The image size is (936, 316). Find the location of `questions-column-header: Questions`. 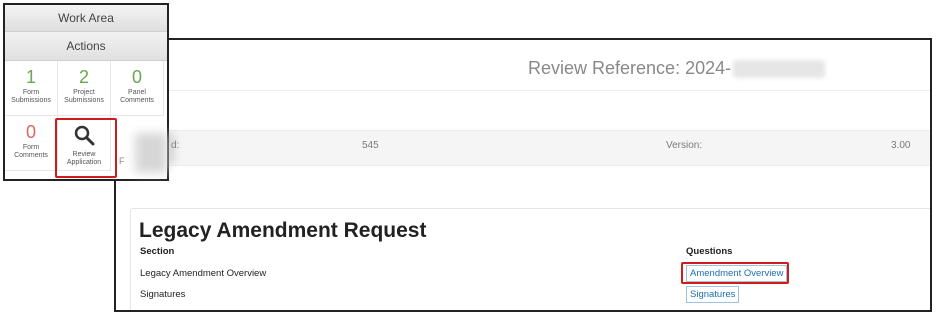

questions-column-header: Questions is located at coordinates (709, 251).